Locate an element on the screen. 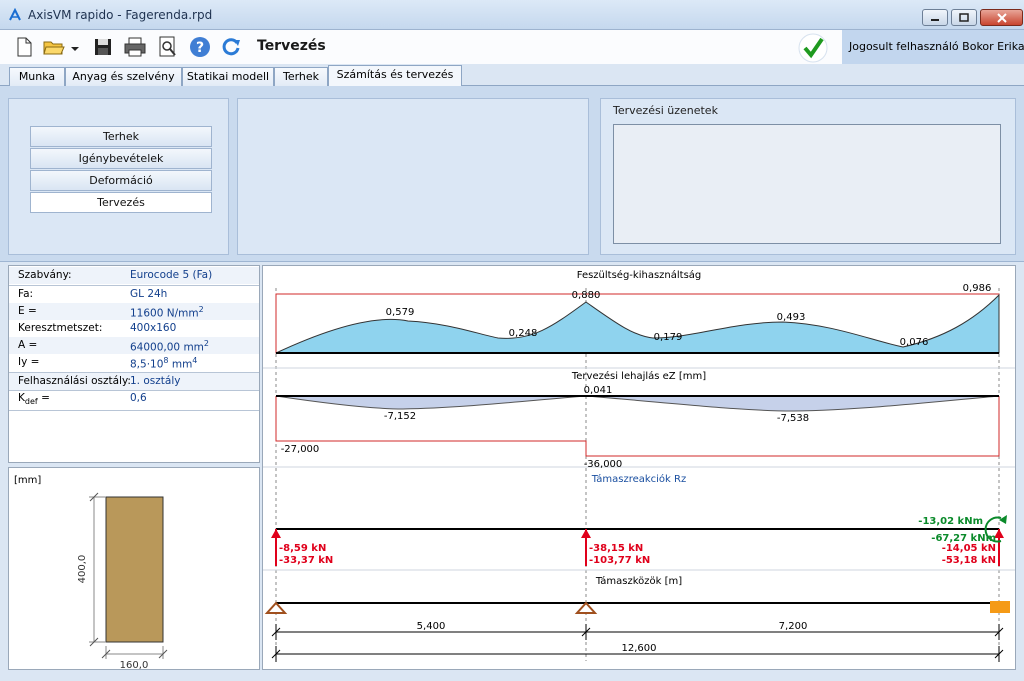  prop-row-service-class: Felhasználási osztály: 1. osztály is located at coordinates (134, 381).